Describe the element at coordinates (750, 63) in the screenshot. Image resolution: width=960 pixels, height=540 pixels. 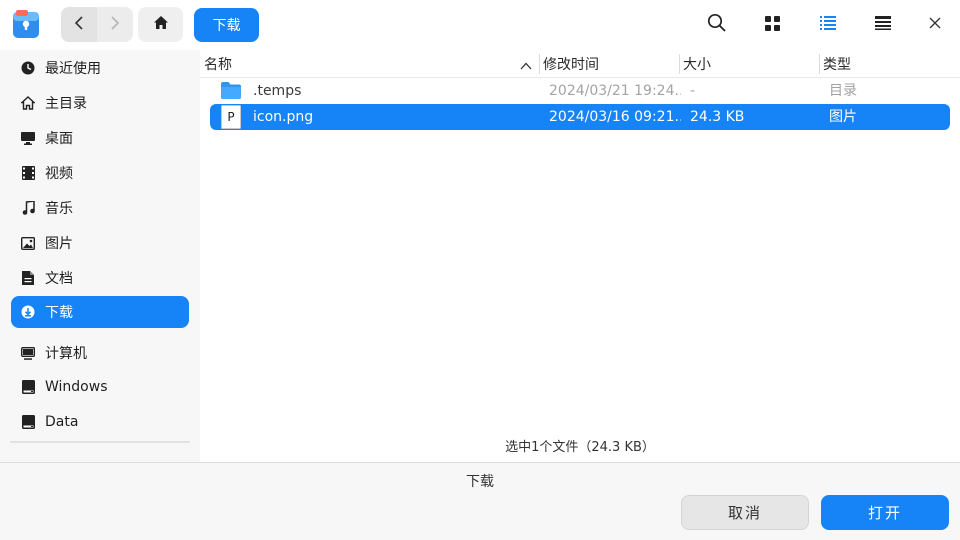
I see `column-header-size: 大小` at that location.